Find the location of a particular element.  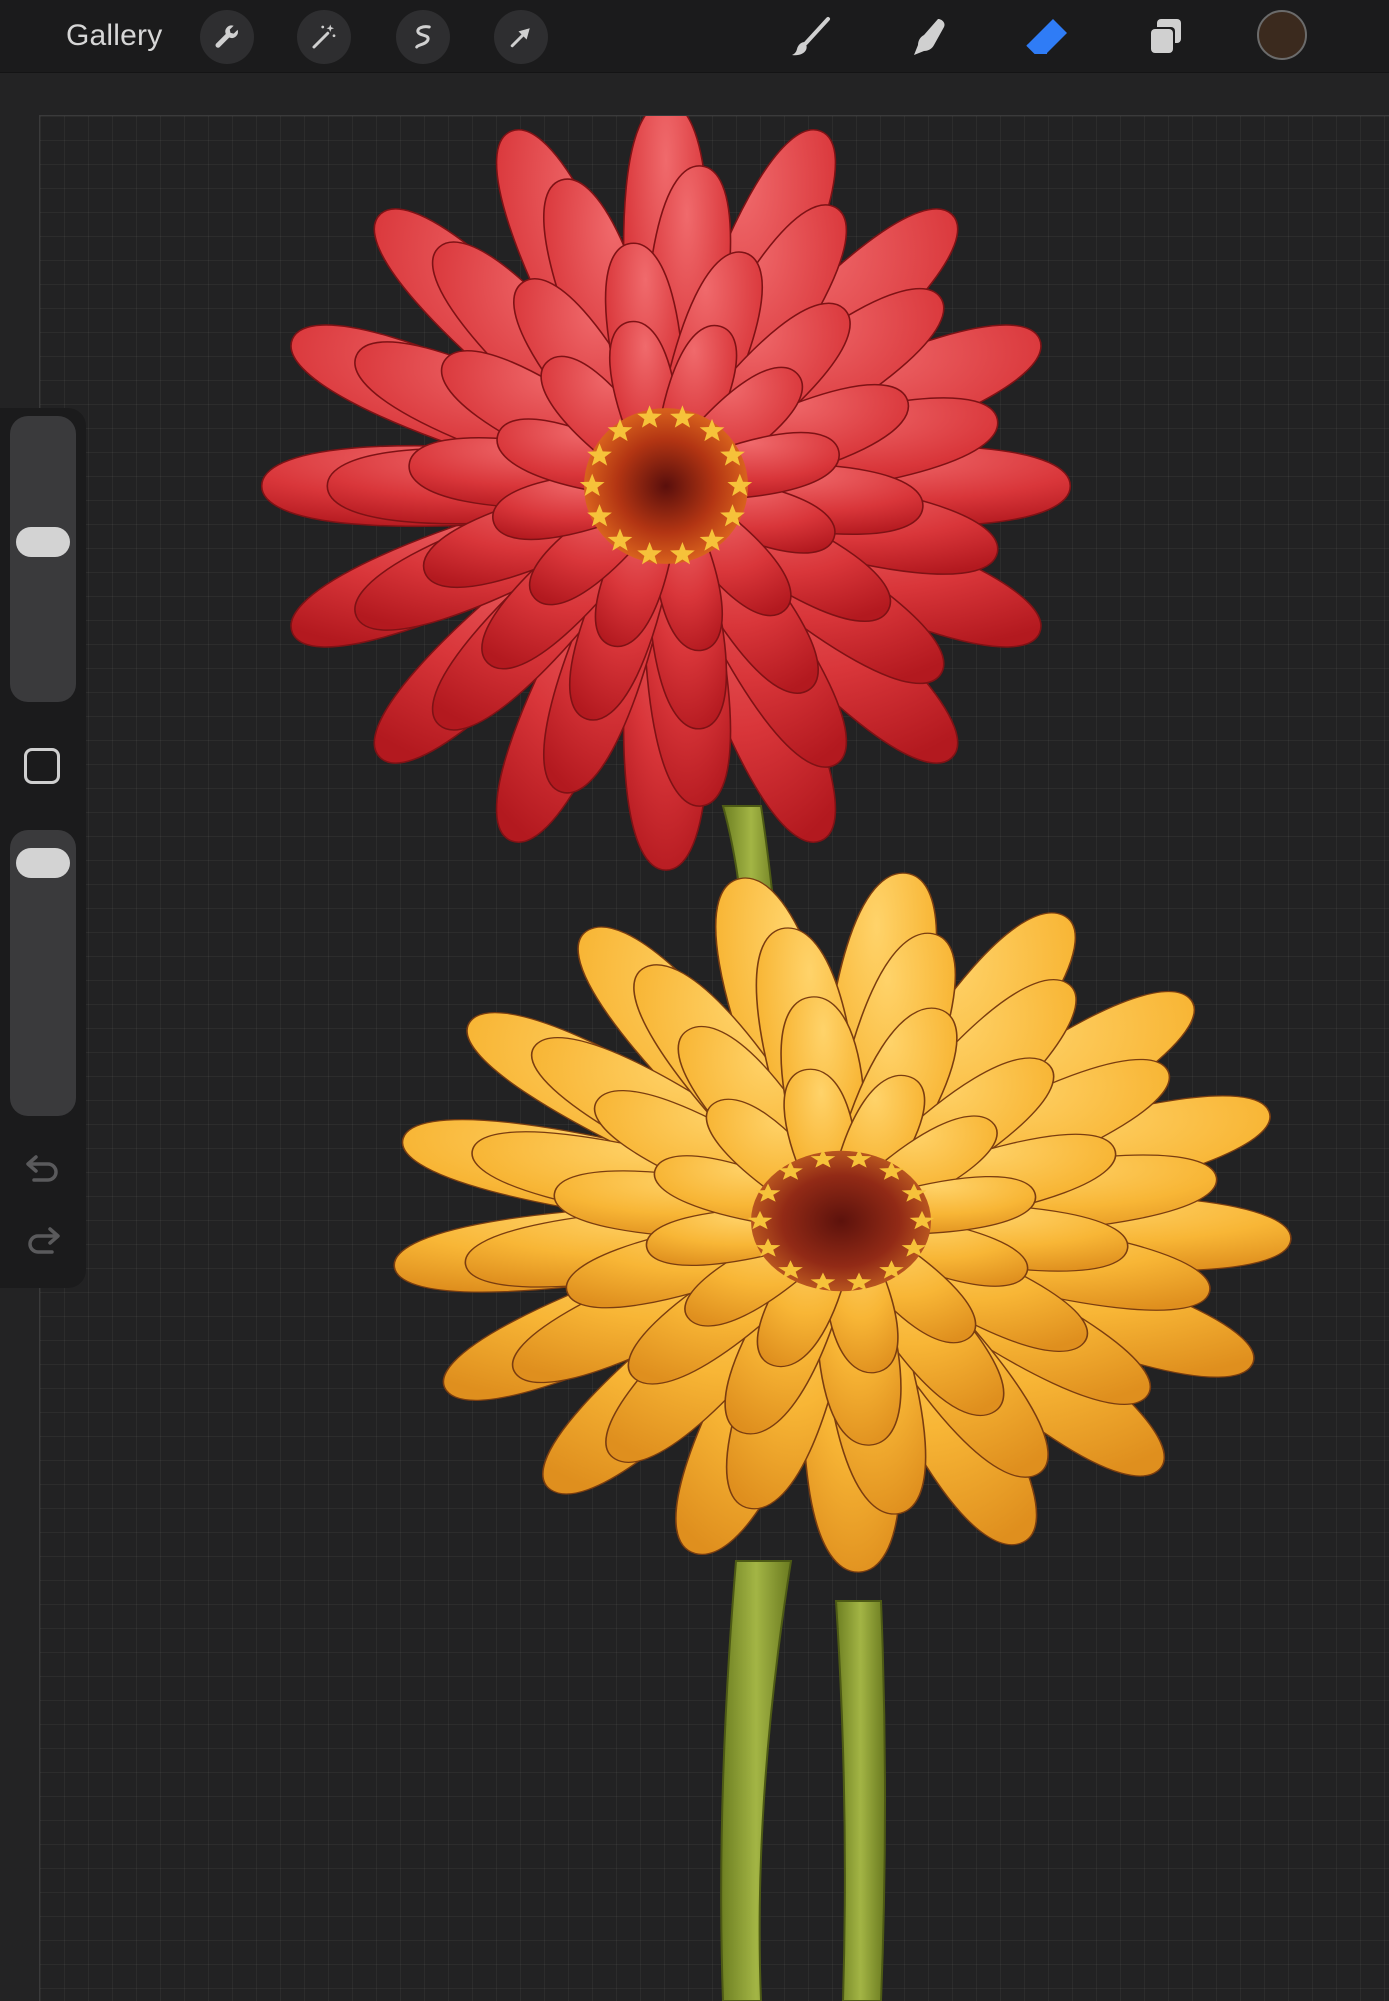

wrench-icon is located at coordinates (226, 36).